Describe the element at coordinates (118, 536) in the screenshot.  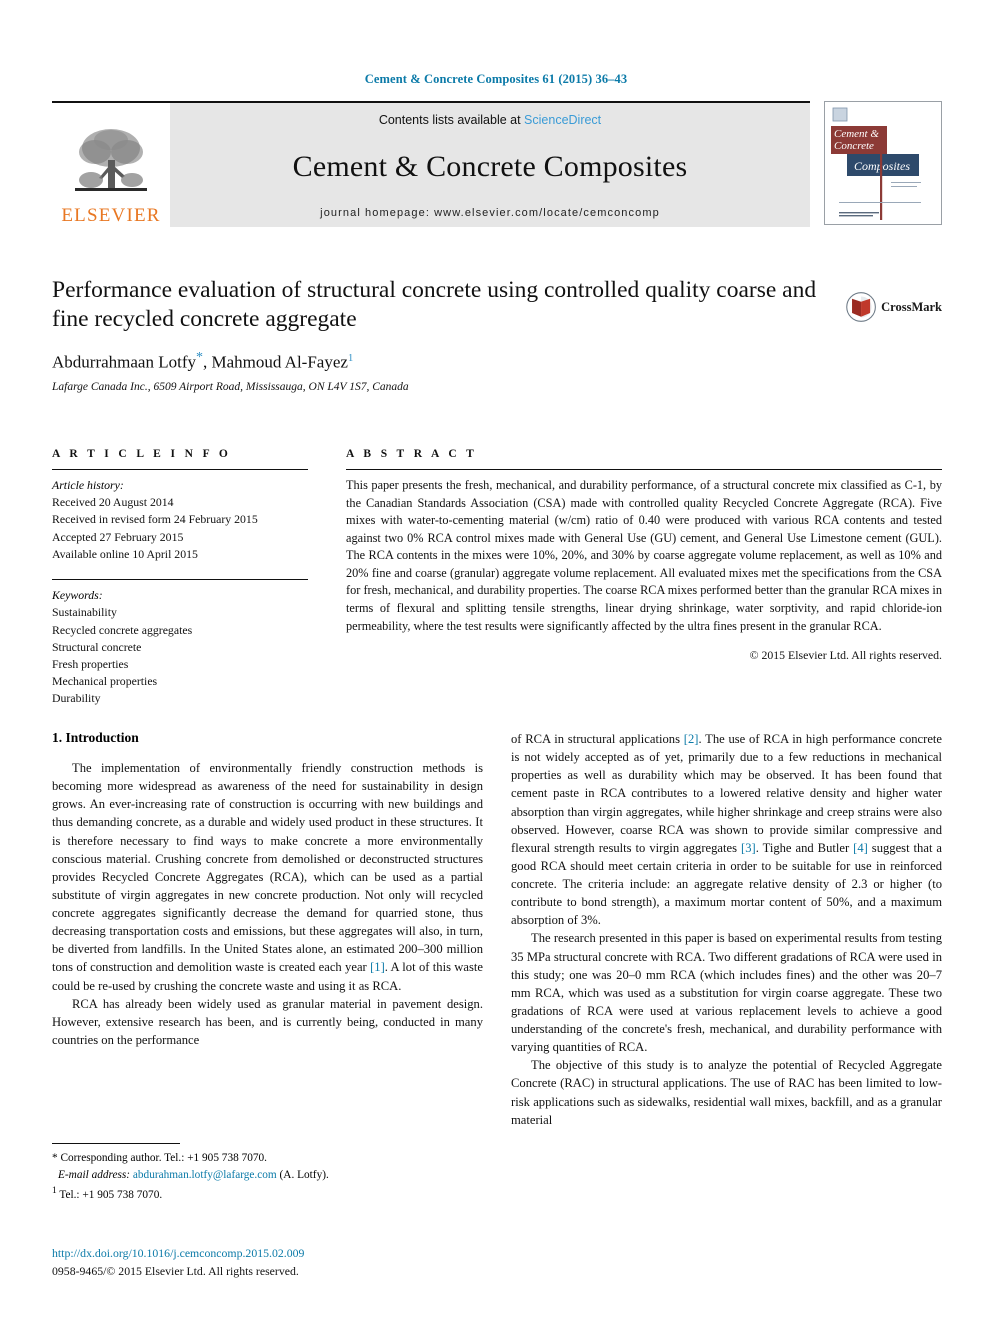
I see `history-item: Accepted 27 February 2015` at that location.